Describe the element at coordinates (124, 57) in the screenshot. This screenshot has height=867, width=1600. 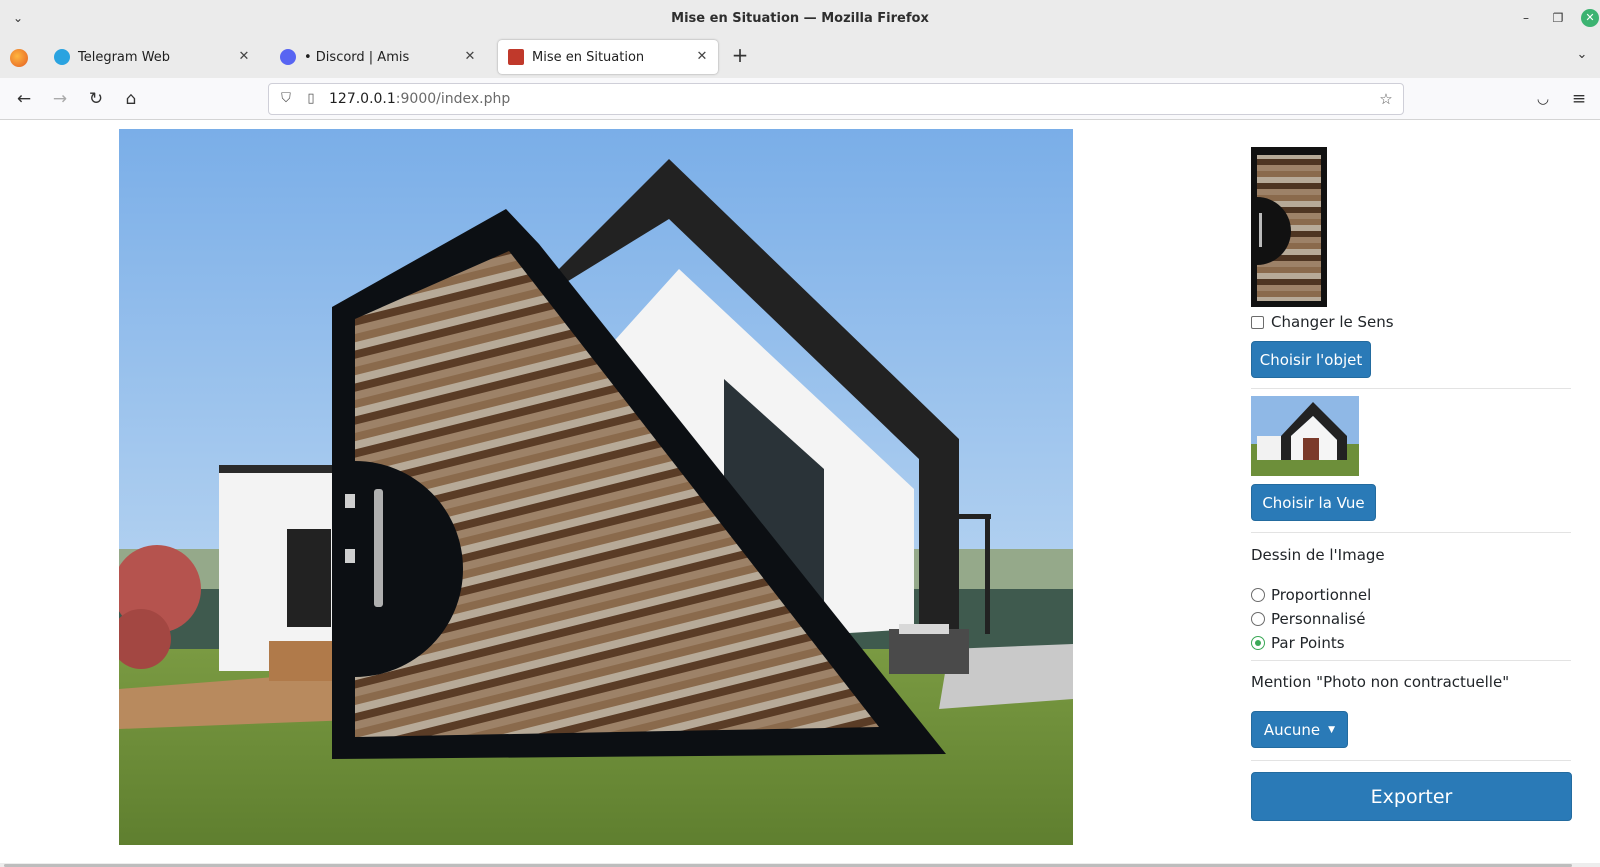
I see `tab-label: Telegram Web` at that location.